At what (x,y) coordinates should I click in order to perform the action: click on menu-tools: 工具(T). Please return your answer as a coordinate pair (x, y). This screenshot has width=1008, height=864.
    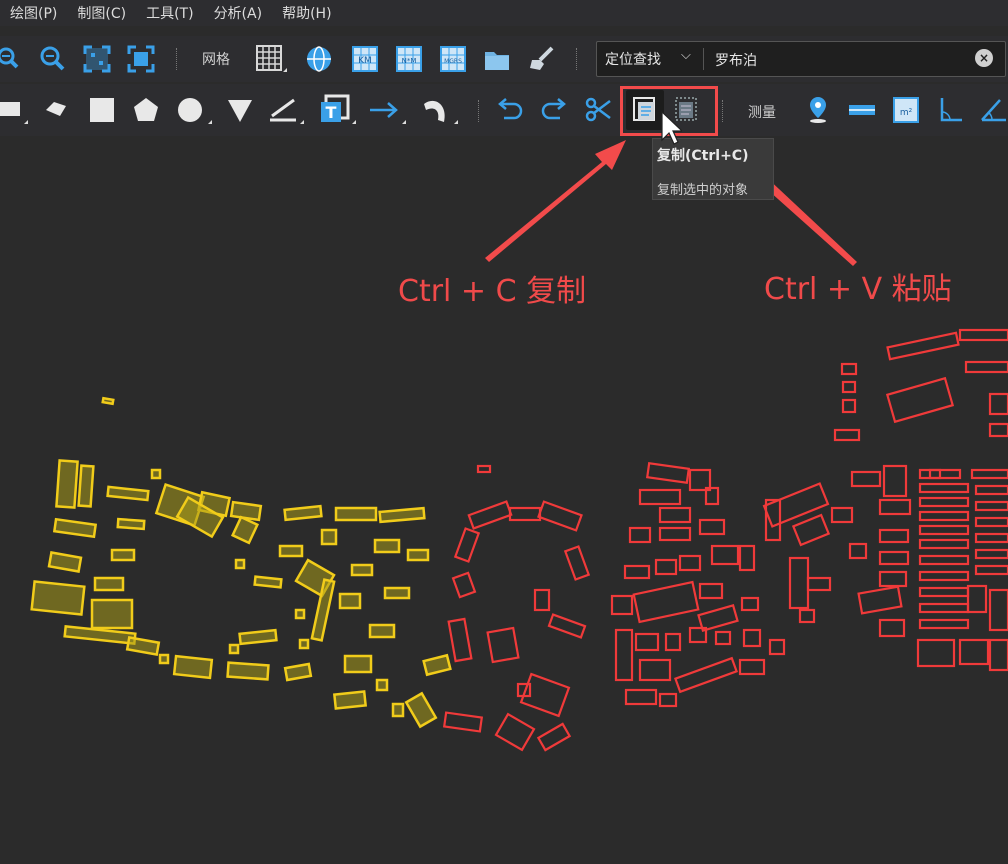
    Looking at the image, I should click on (169, 13).